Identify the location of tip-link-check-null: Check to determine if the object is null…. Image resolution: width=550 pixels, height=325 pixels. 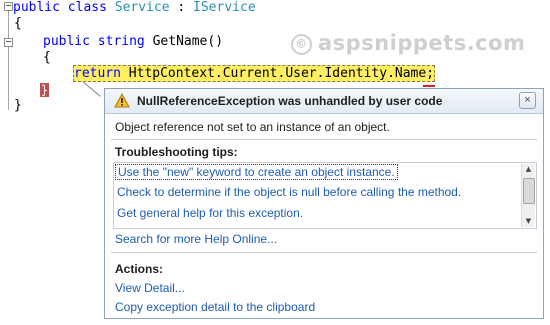
(289, 192).